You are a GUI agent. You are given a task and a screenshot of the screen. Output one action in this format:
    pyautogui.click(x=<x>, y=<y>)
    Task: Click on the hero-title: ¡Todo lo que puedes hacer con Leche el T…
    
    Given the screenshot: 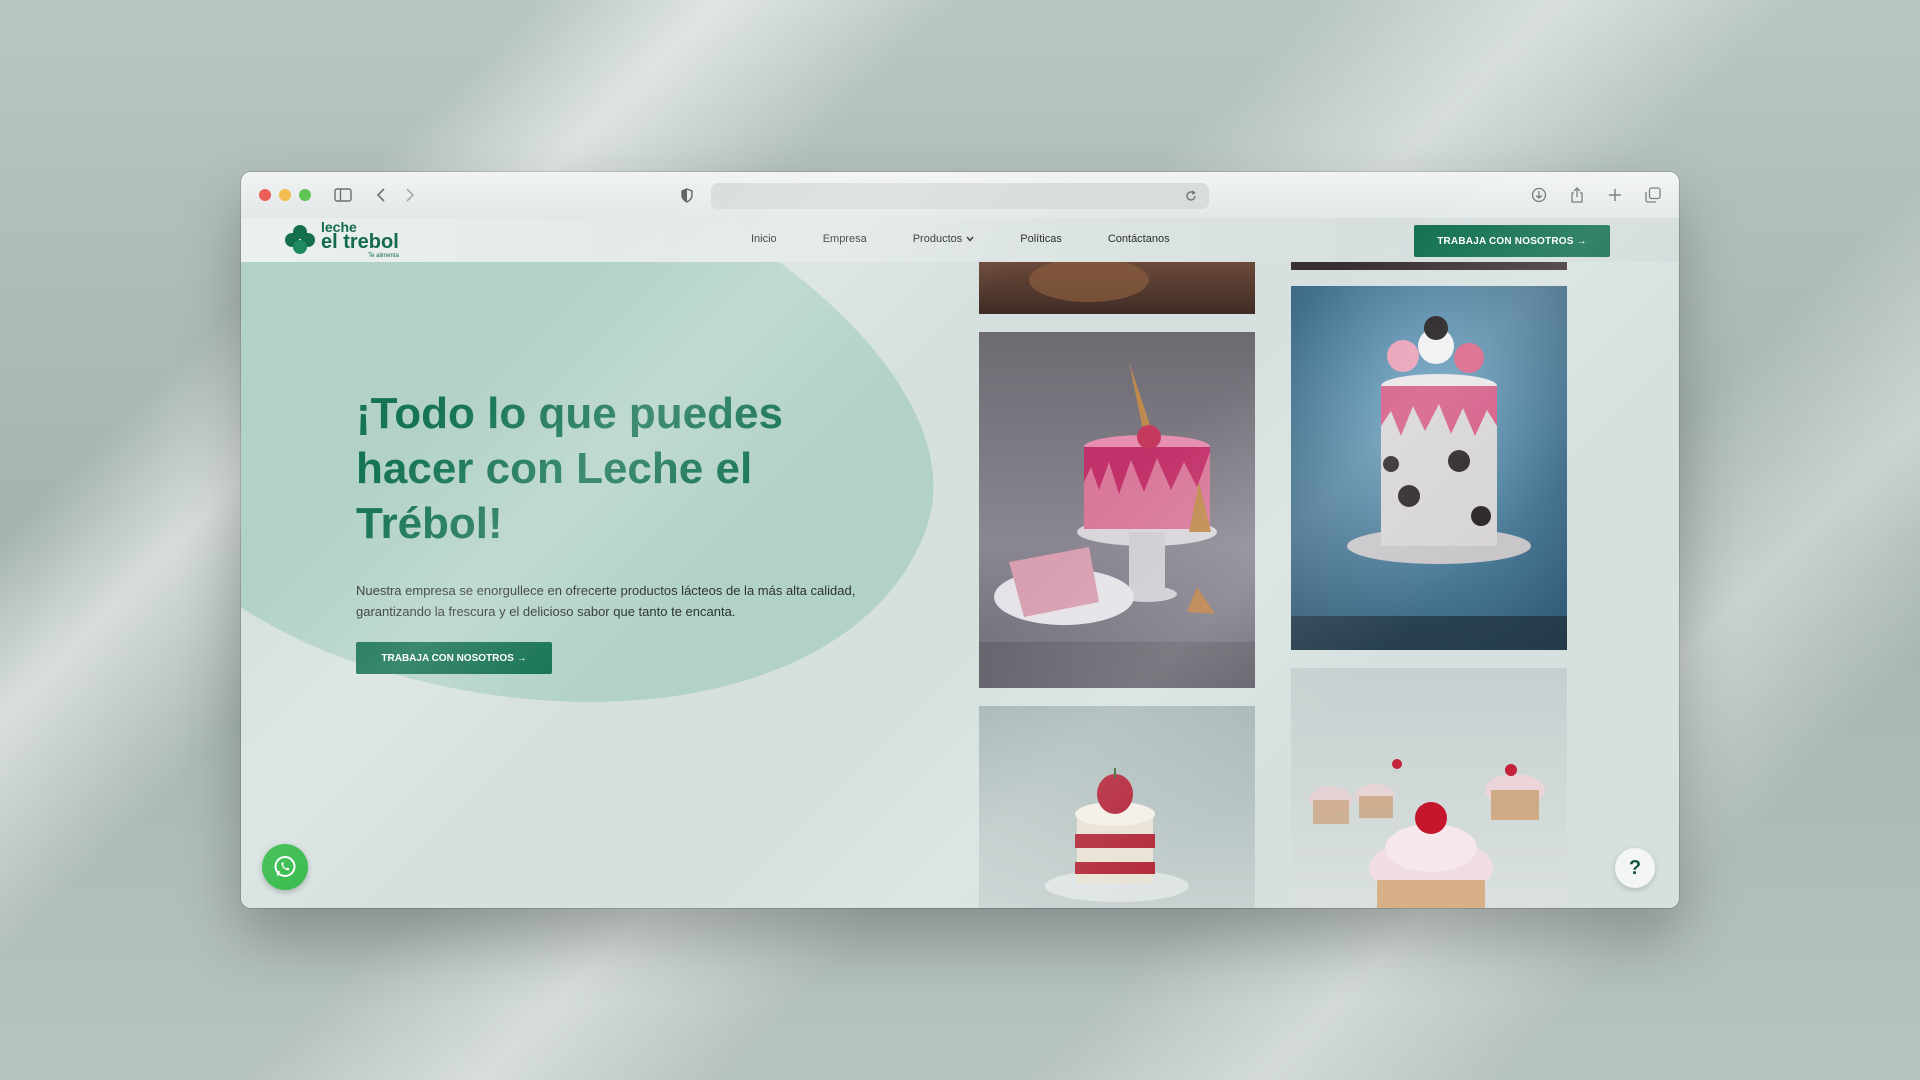 What is the action you would take?
    pyautogui.click(x=569, y=468)
    